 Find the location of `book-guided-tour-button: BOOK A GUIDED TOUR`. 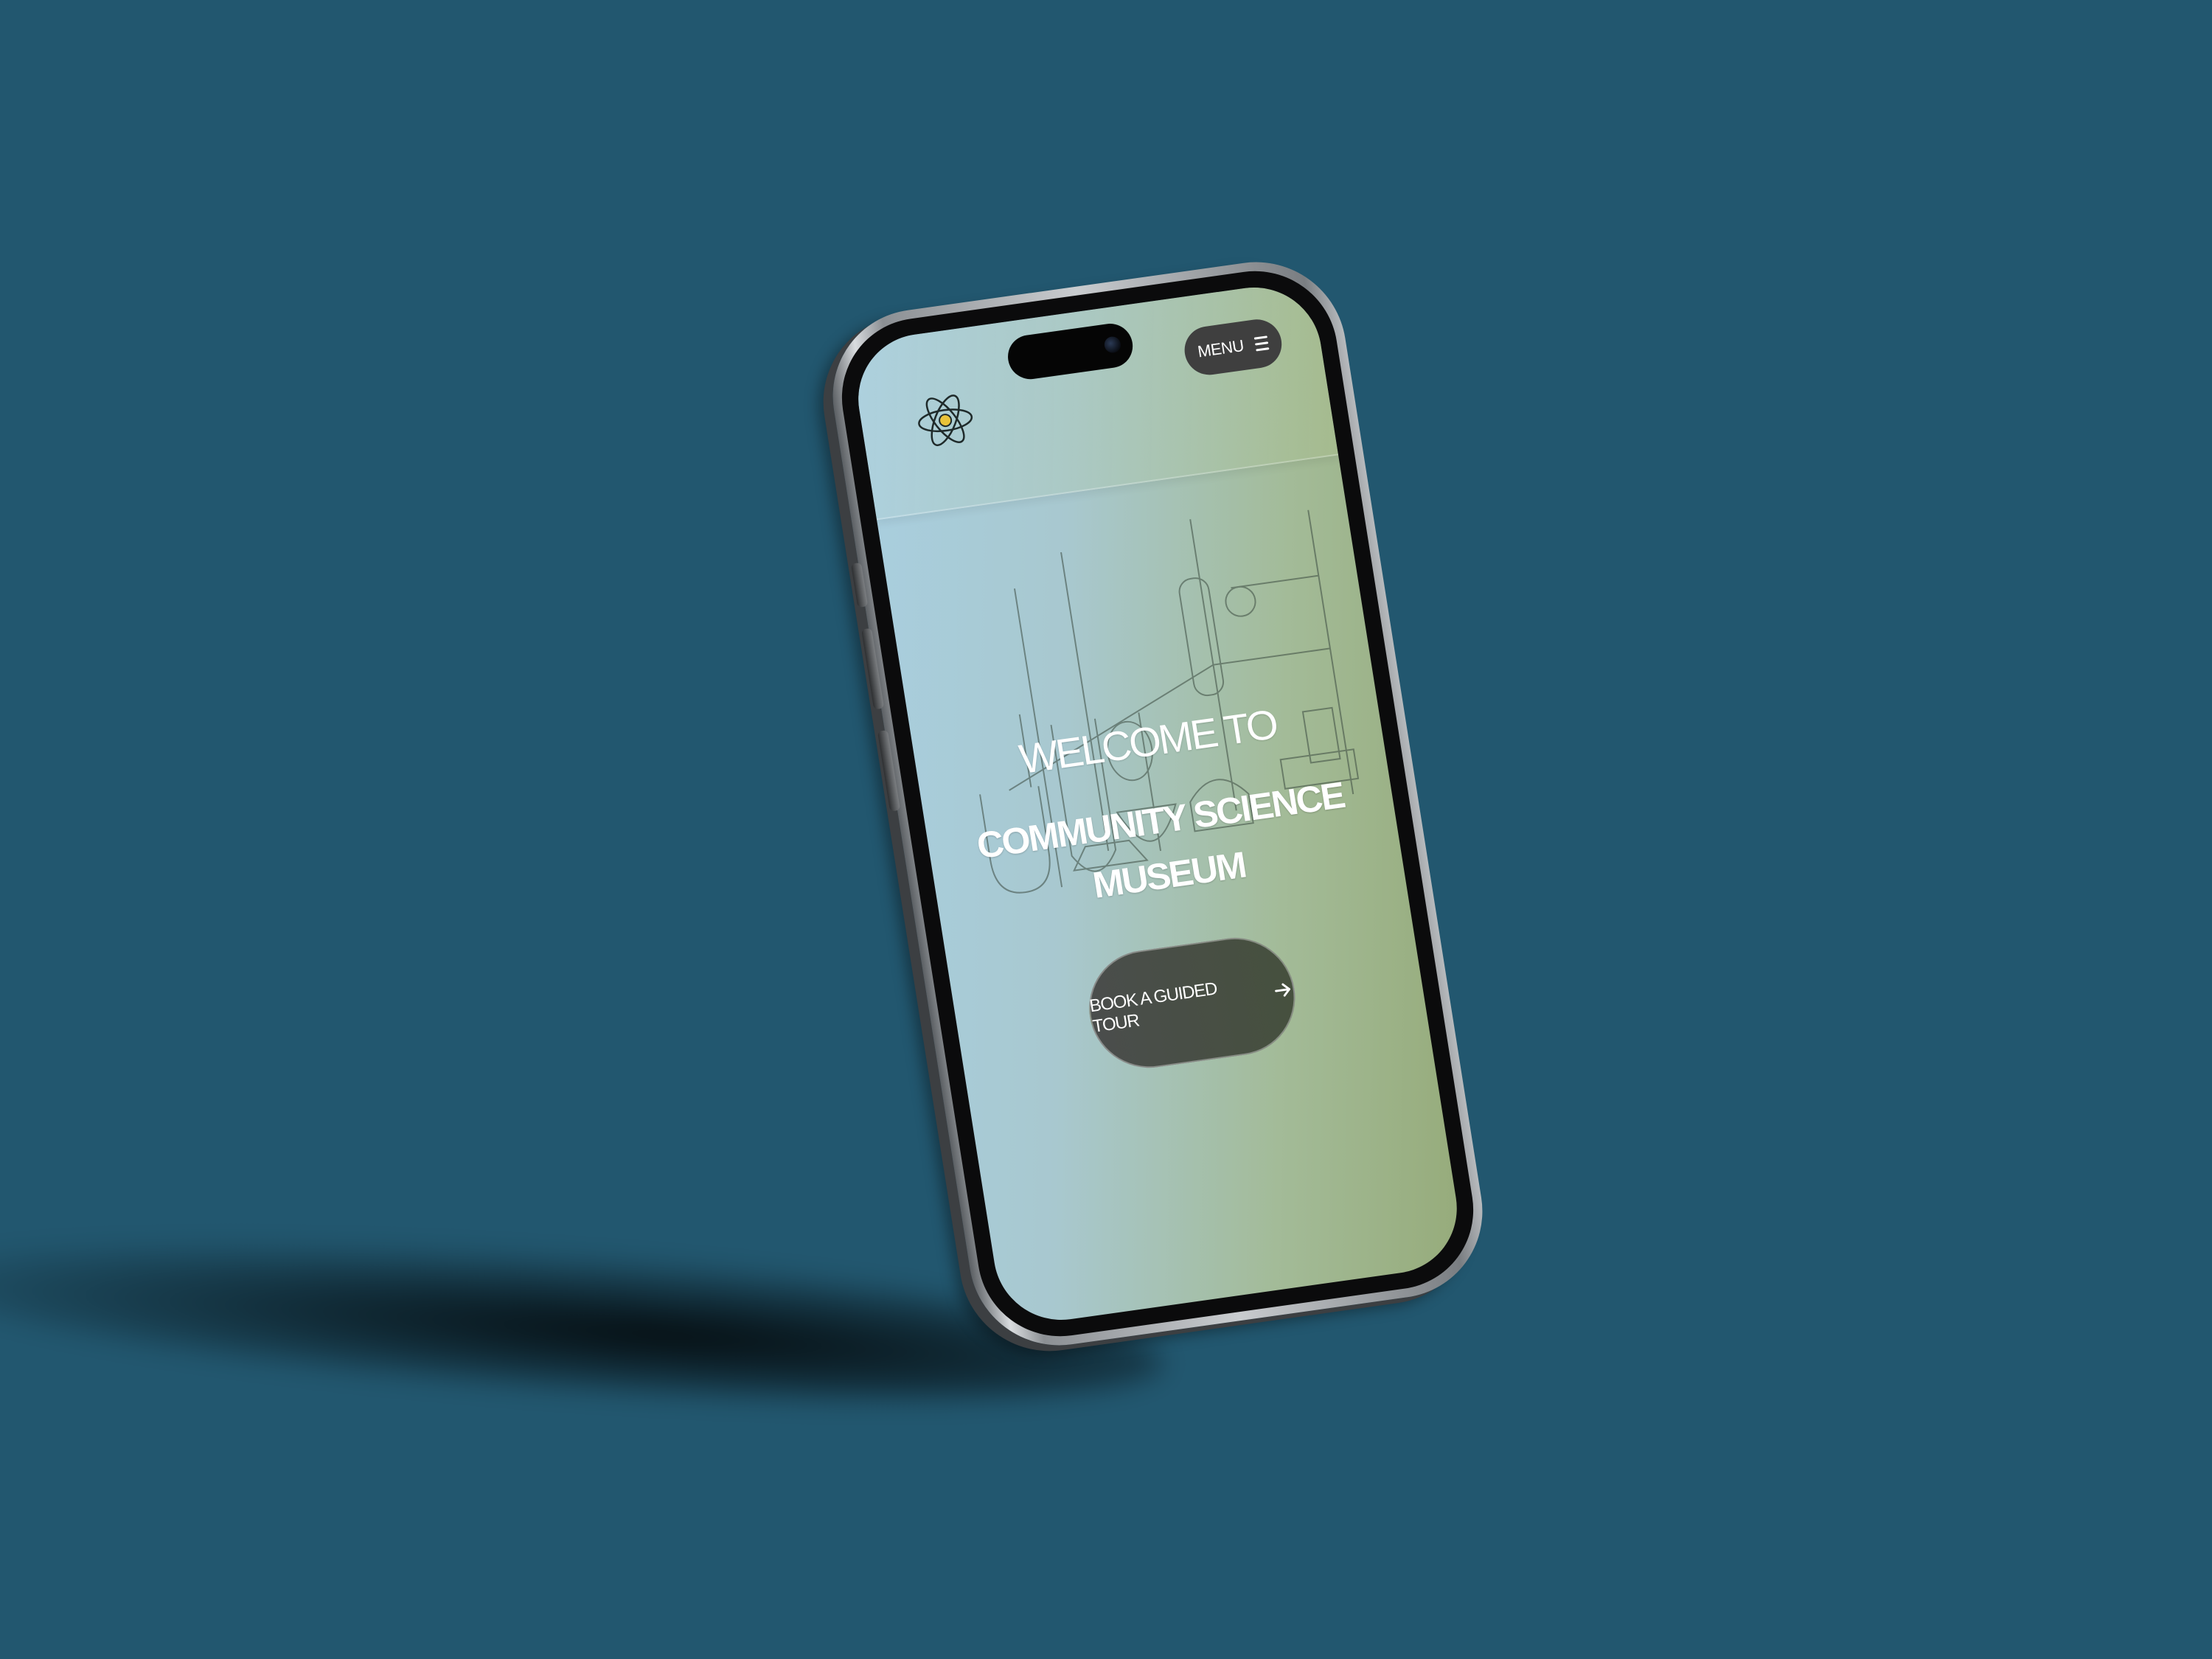

book-guided-tour-button: BOOK A GUIDED TOUR is located at coordinates (1192, 1003).